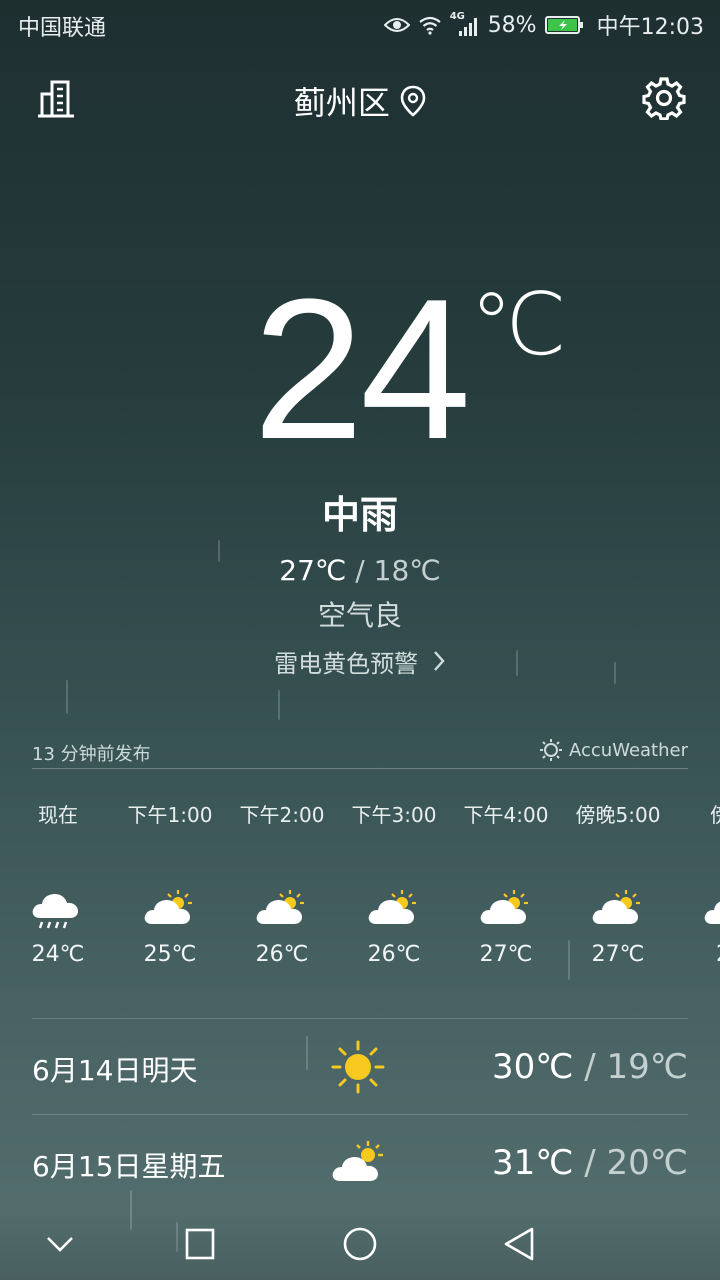  Describe the element at coordinates (58, 954) in the screenshot. I see `hour-temp: 24℃` at that location.